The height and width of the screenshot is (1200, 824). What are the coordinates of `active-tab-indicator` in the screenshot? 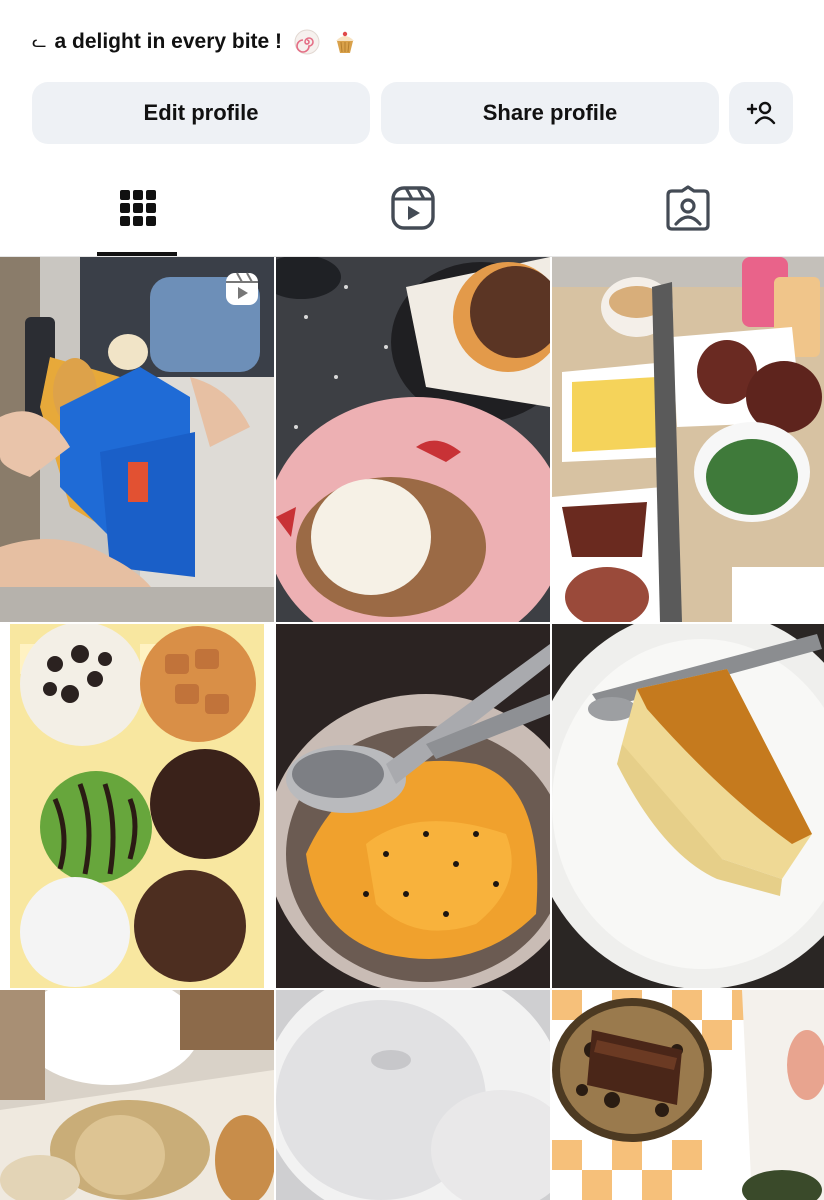 It's located at (137, 254).